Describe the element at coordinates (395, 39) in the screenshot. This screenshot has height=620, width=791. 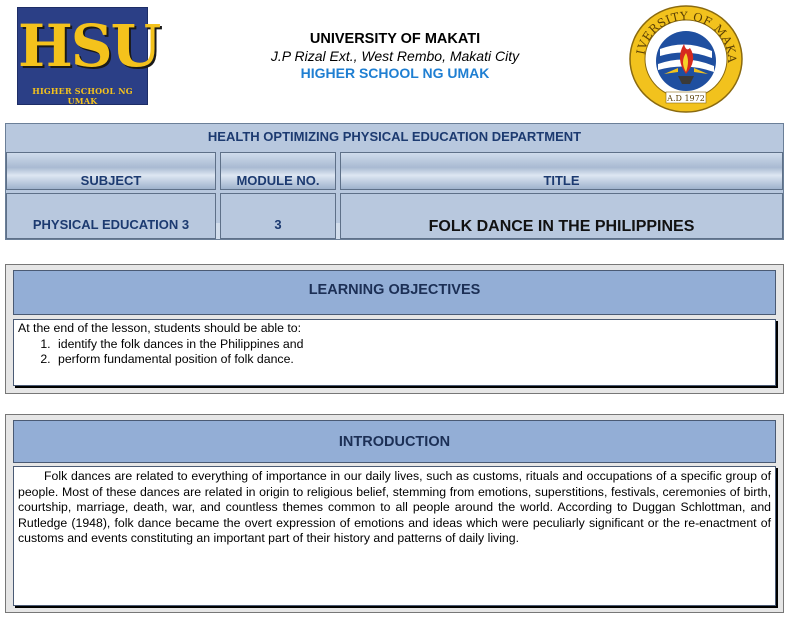
I see `university-name: UNIVERSITY OF MAKATI` at that location.